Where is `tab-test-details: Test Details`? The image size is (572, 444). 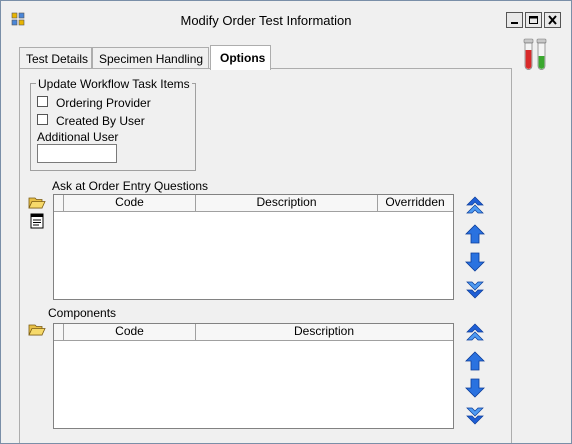
tab-test-details: Test Details is located at coordinates (55, 57).